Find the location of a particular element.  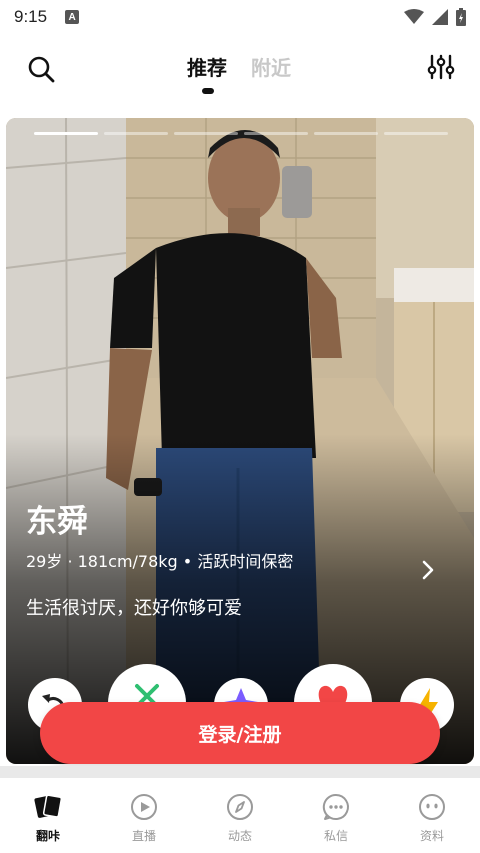

login-register-button: 登录/注册 is located at coordinates (240, 733).